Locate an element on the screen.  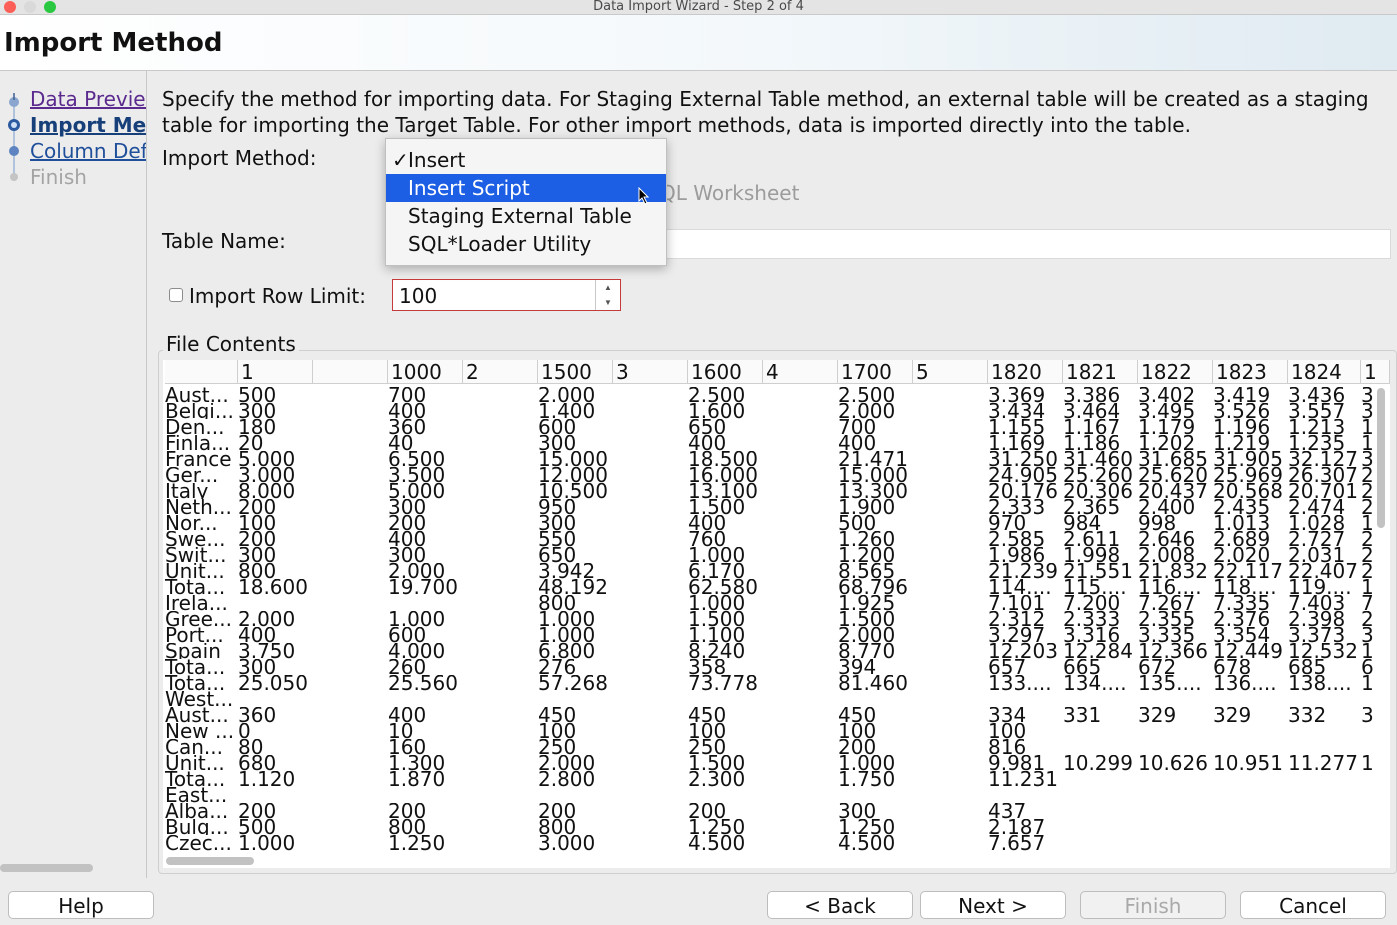
table-cell: 81.460 is located at coordinates (873, 683).